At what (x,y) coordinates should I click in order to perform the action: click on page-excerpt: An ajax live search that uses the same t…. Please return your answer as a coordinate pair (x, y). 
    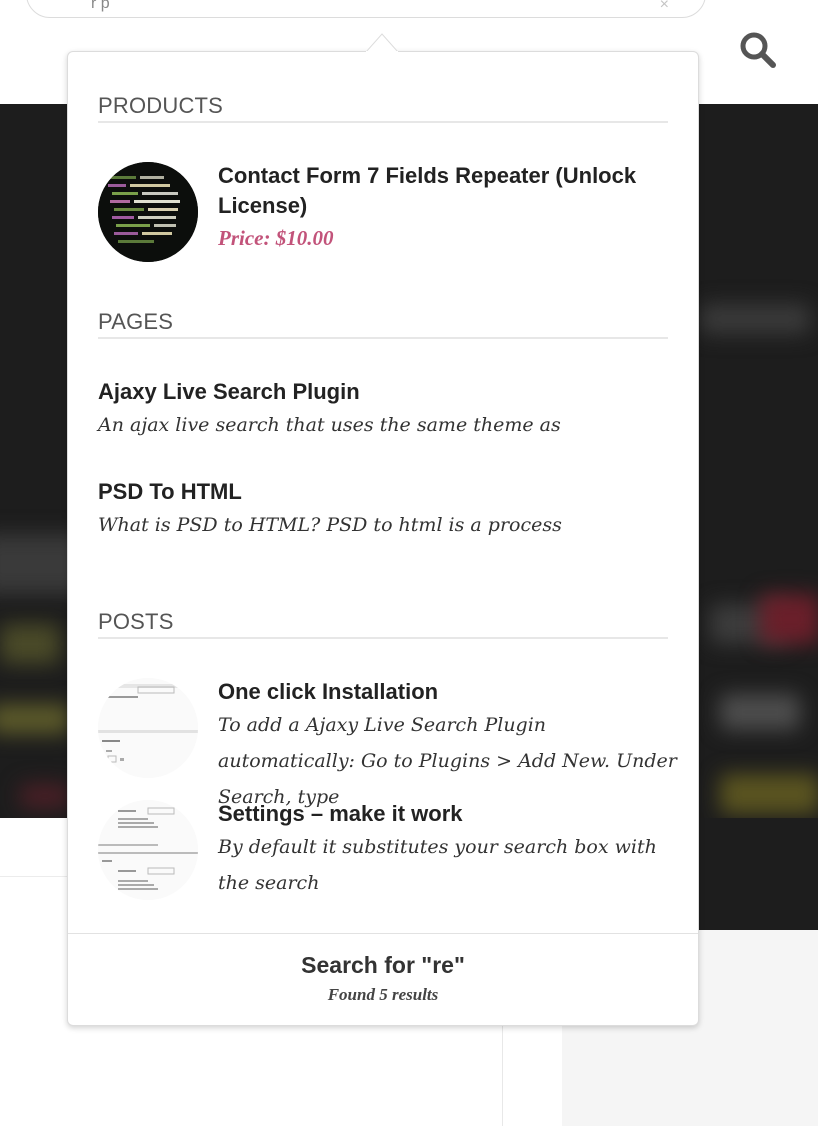
    Looking at the image, I should click on (329, 425).